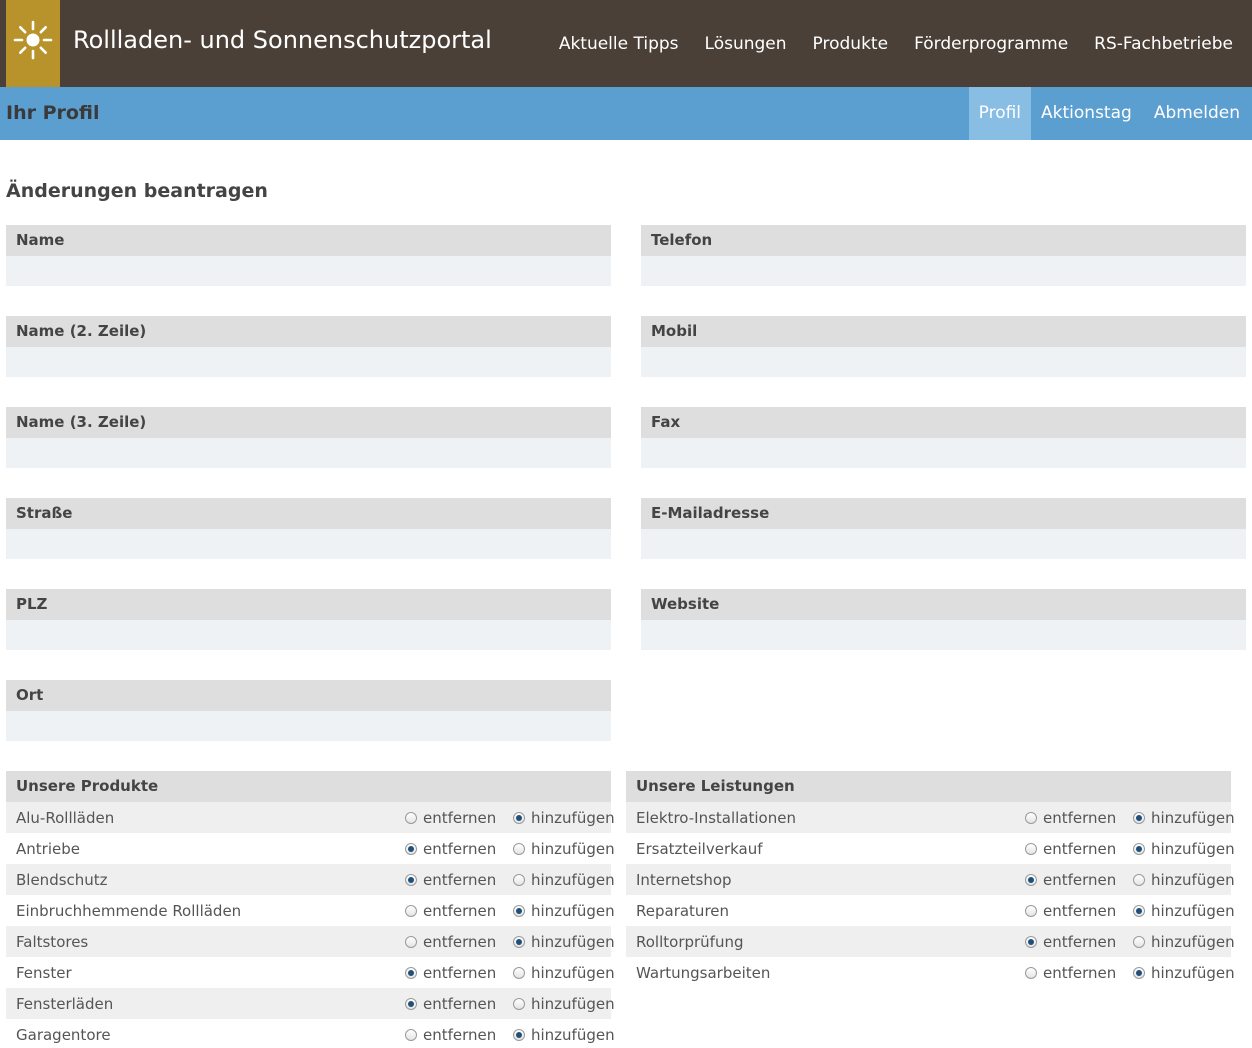  I want to click on field-website: Website, so click(943, 619).